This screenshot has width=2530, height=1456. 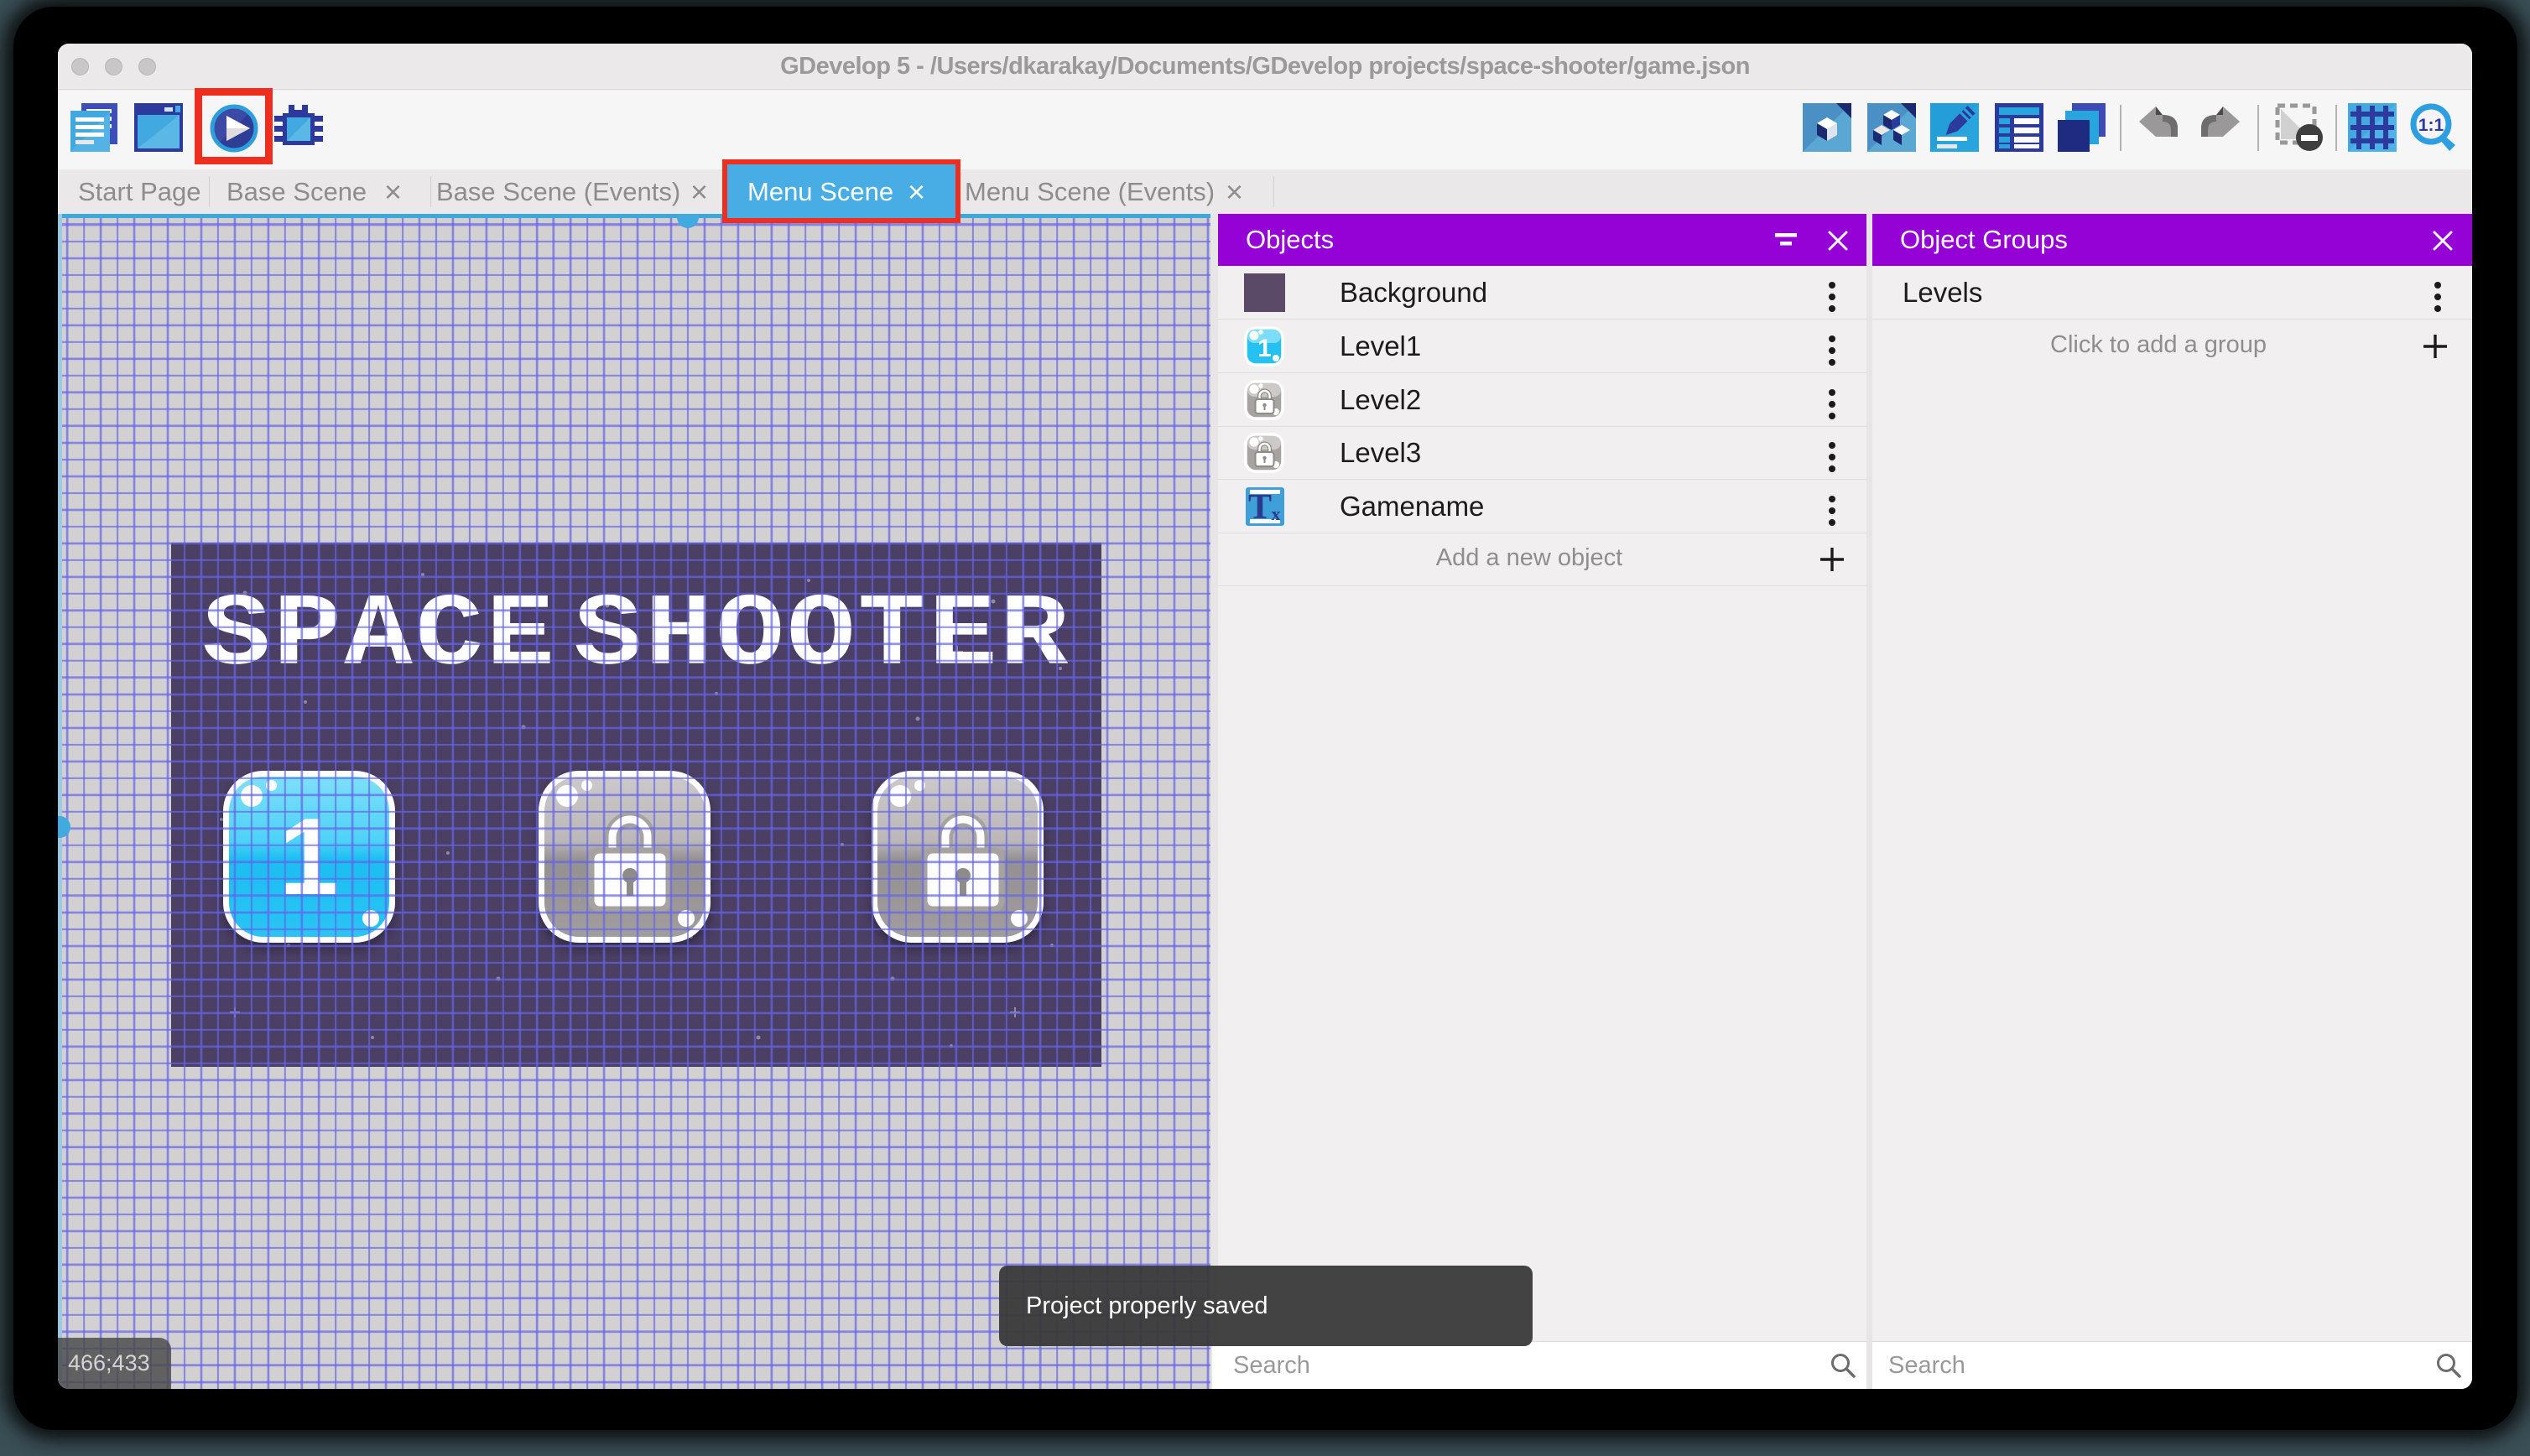 I want to click on svg-text: 1:1, so click(x=2431, y=125).